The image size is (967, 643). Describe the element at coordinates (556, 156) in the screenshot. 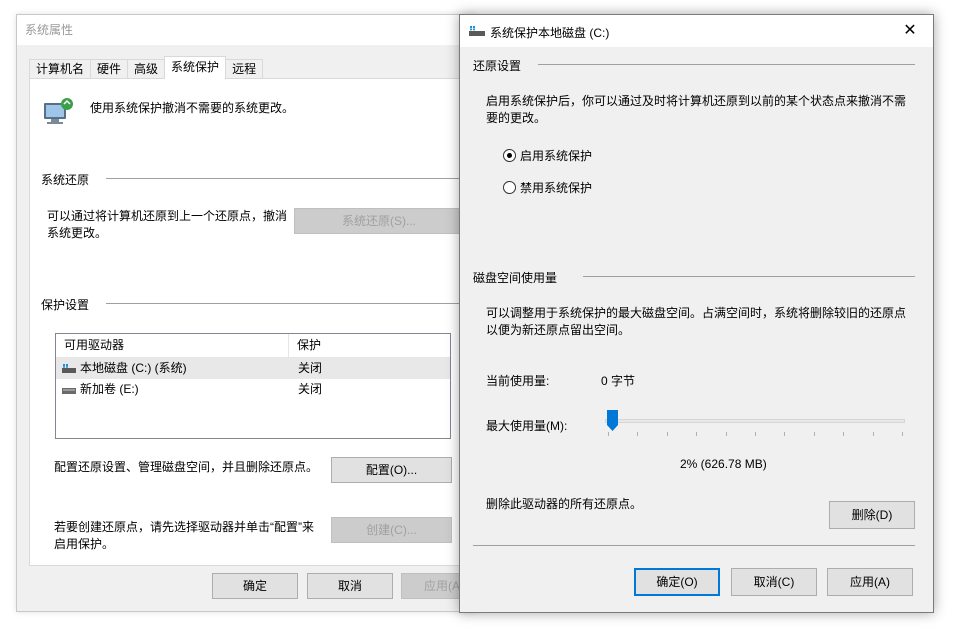

I see `enable-protection-label: 启用系统保护` at that location.